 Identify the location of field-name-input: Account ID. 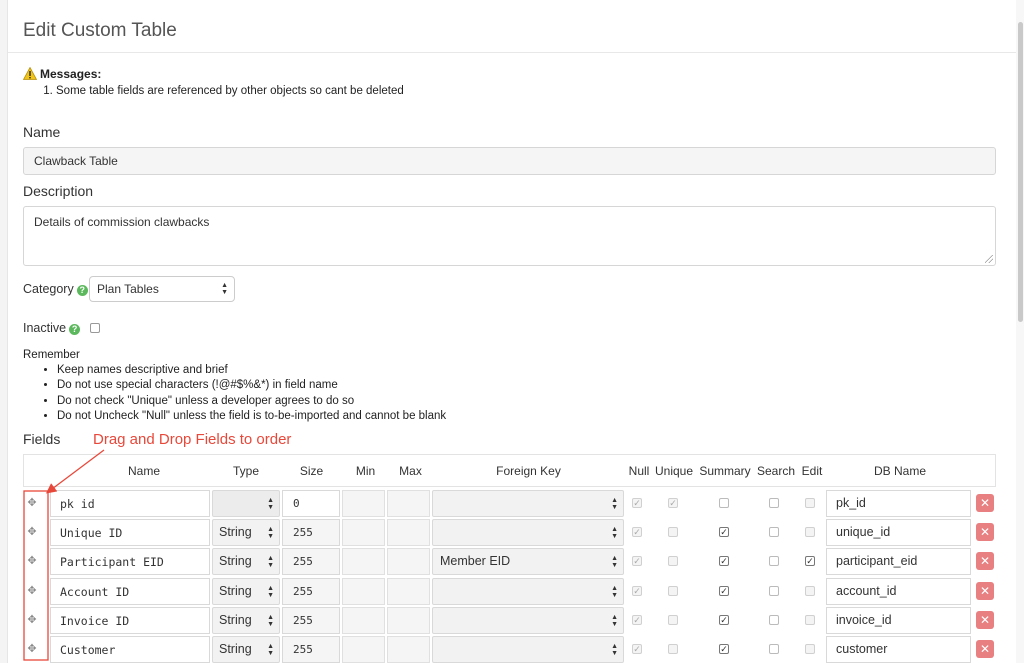
(130, 591).